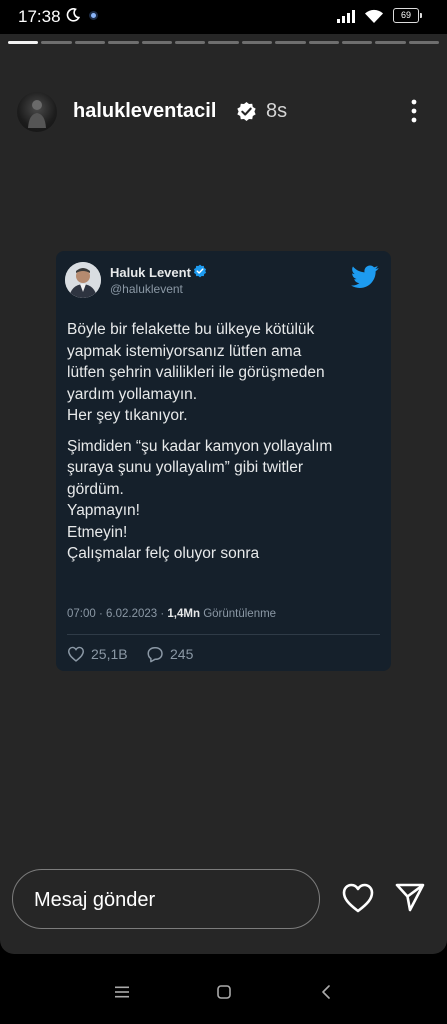 The image size is (447, 1024). I want to click on tweet-replies-count: 245, so click(182, 654).